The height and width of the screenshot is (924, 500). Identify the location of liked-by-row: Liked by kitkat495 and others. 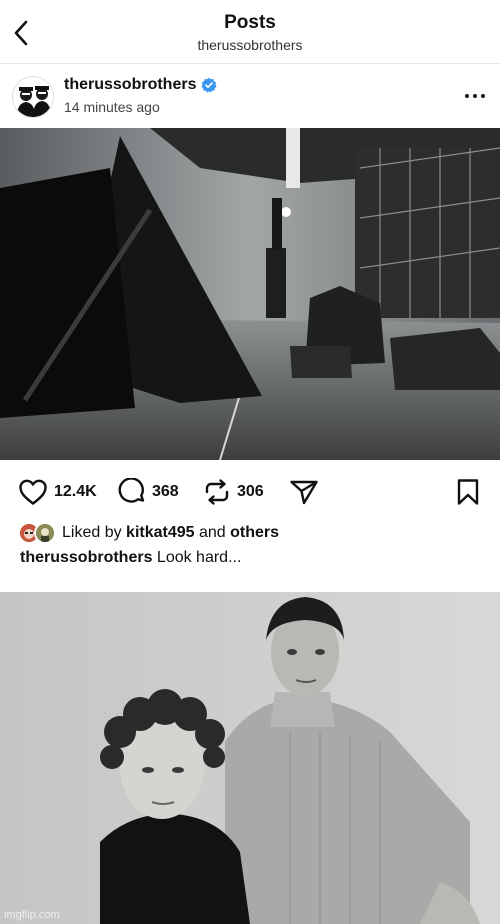
(148, 533).